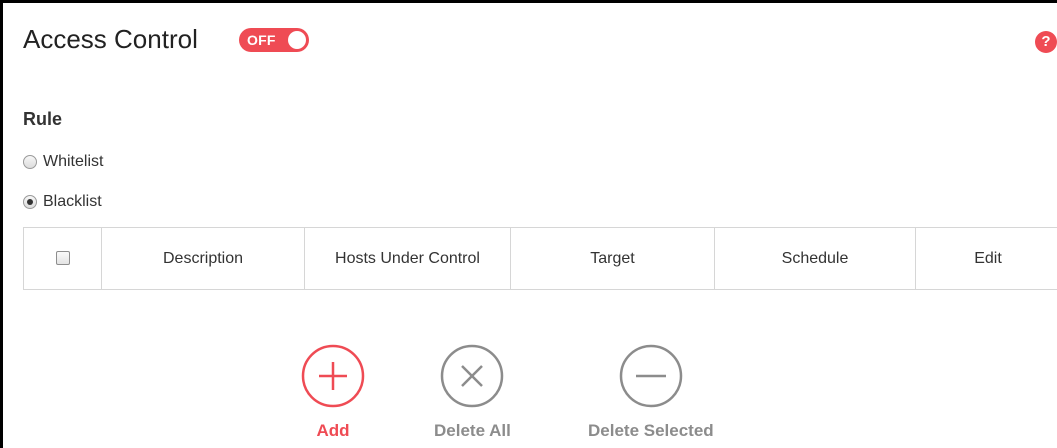 This screenshot has width=1057, height=448. Describe the element at coordinates (30, 202) in the screenshot. I see `blacklist-radio` at that location.